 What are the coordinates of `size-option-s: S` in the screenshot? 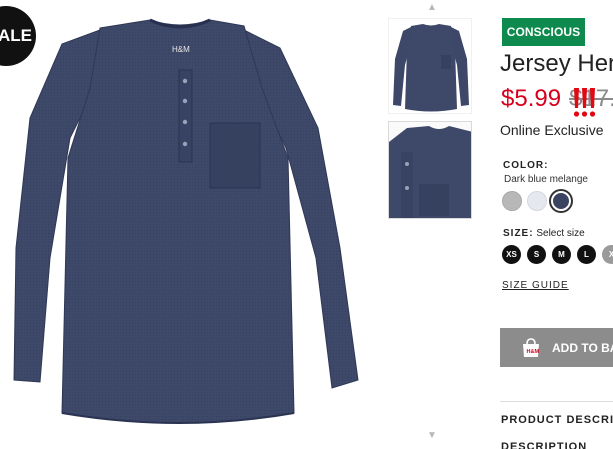 It's located at (536, 254).